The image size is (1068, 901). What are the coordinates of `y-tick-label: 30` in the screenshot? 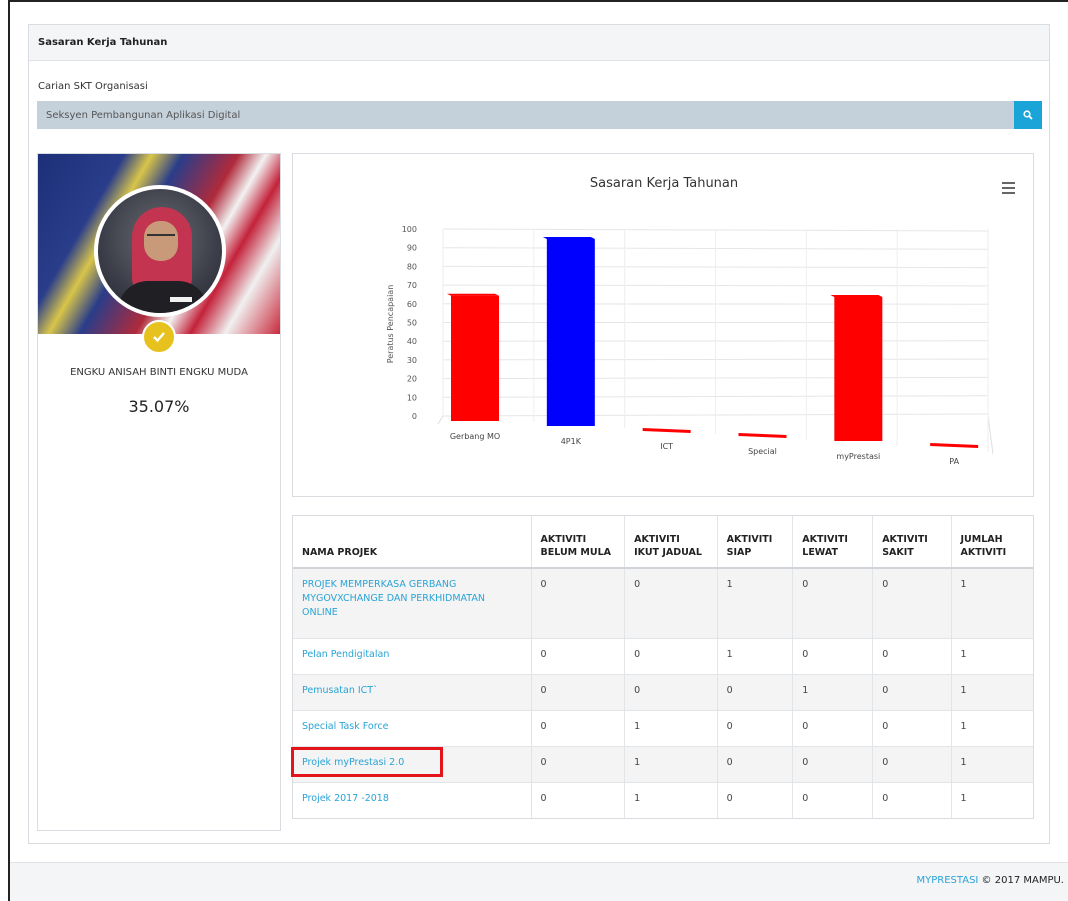 It's located at (412, 360).